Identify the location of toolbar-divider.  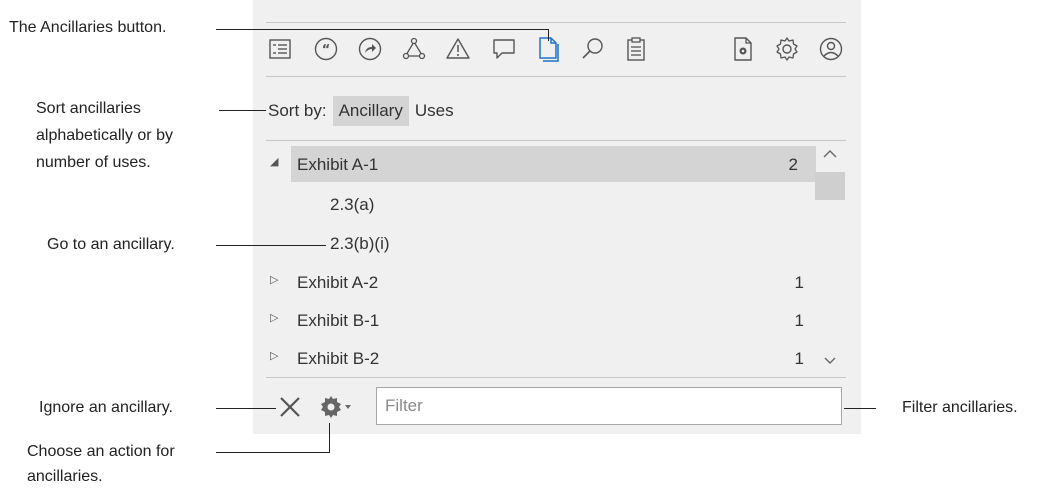
(556, 76).